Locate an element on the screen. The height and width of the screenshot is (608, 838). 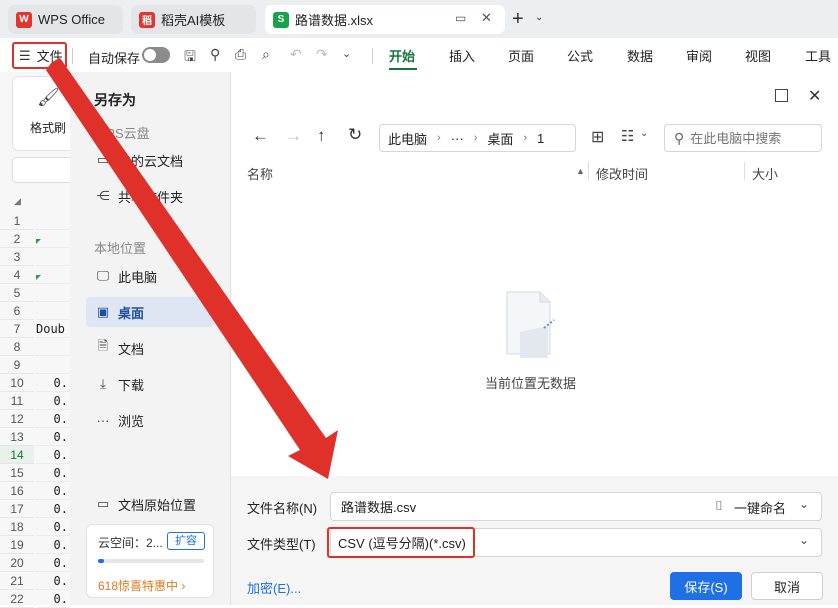
cell-a9 is located at coordinates (53, 365).